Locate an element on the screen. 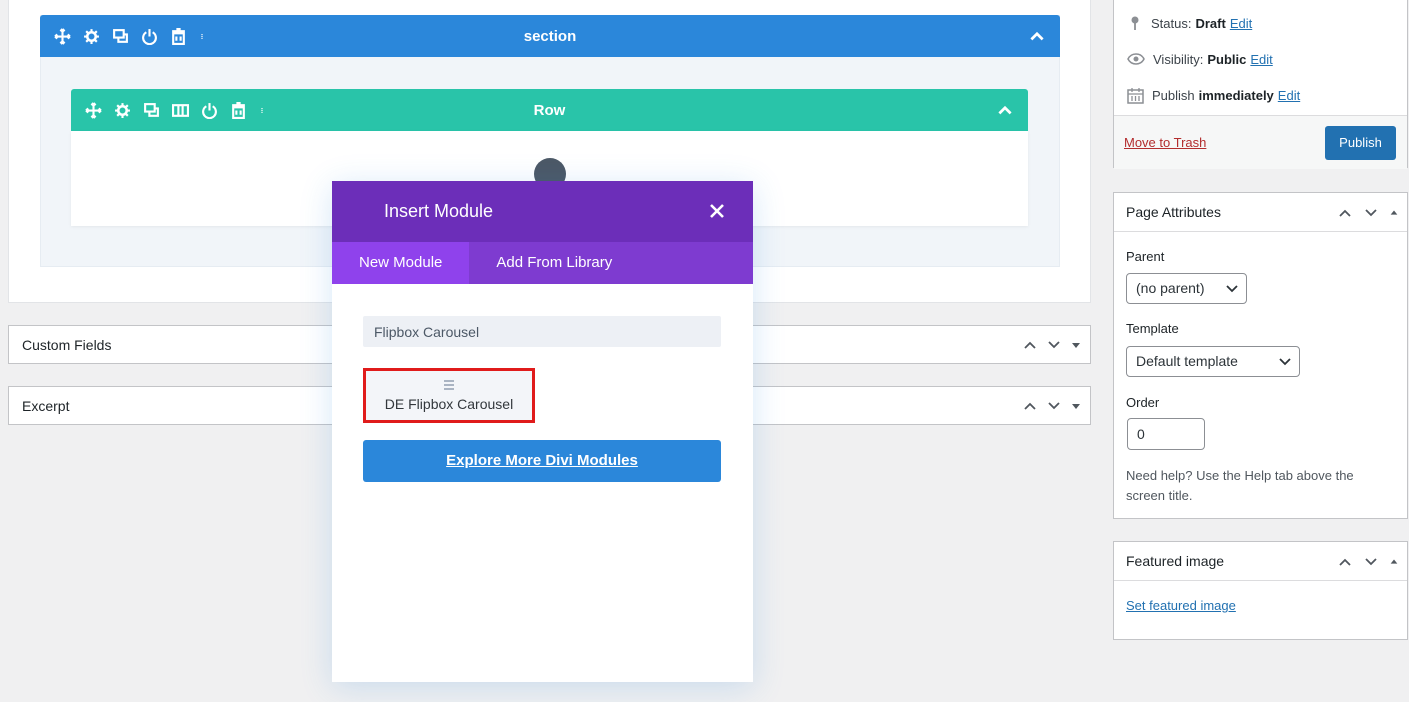 This screenshot has height=702, width=1409. template-select: Default template is located at coordinates (1213, 361).